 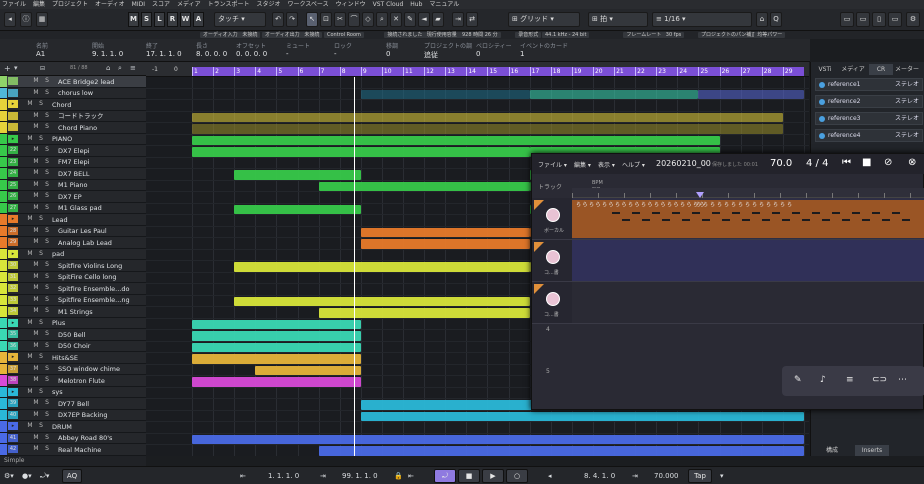 What do you see at coordinates (416, 4) in the screenshot?
I see `menu-item: Hub` at bounding box center [416, 4].